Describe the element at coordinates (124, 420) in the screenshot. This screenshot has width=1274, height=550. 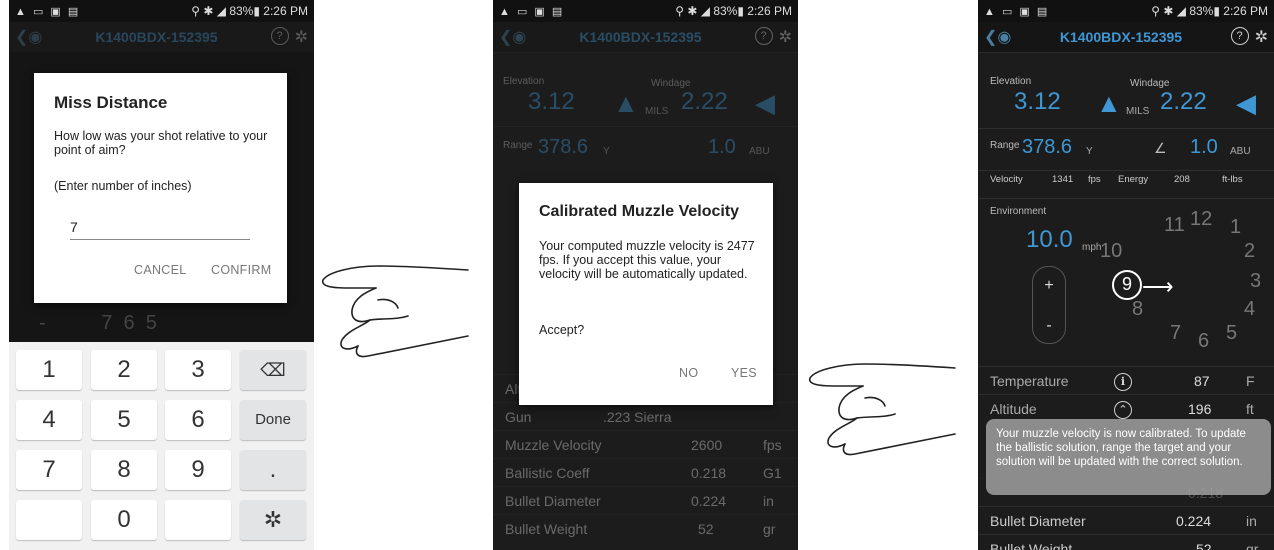
I see `key-5: 5` at that location.